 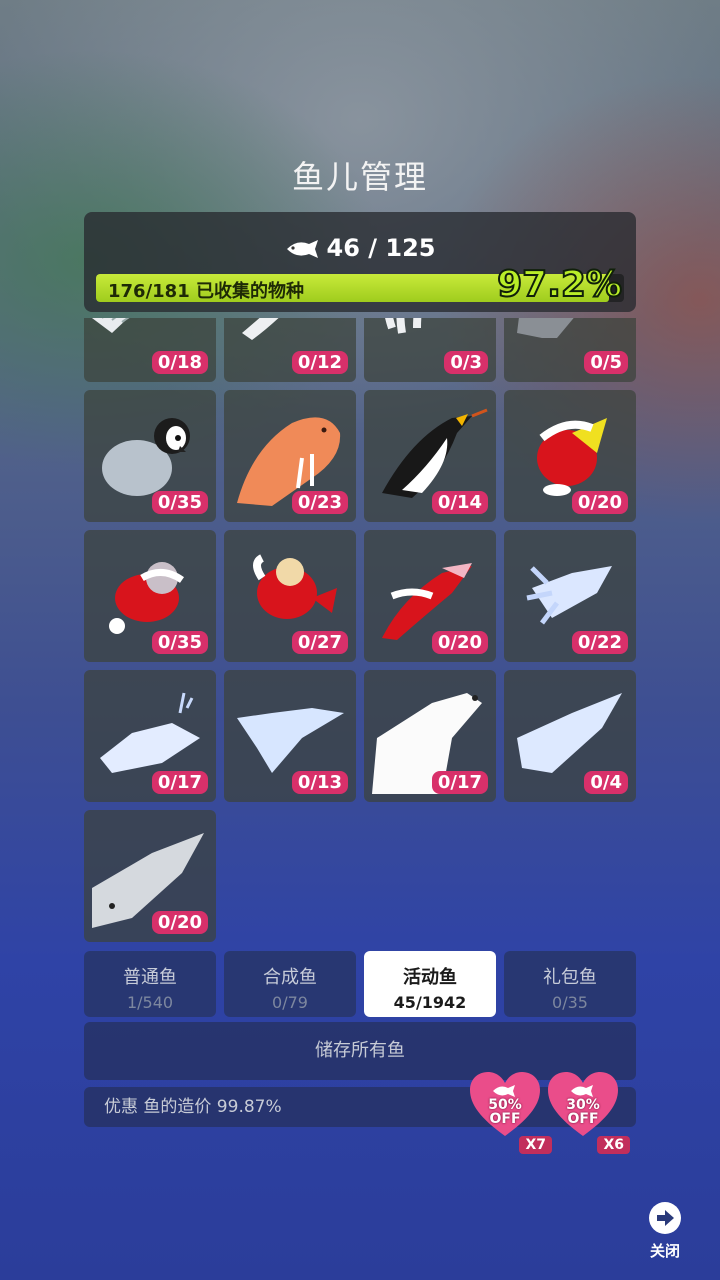 I want to click on species-progress-label: 176/181 已收集的物种, so click(x=206, y=291).